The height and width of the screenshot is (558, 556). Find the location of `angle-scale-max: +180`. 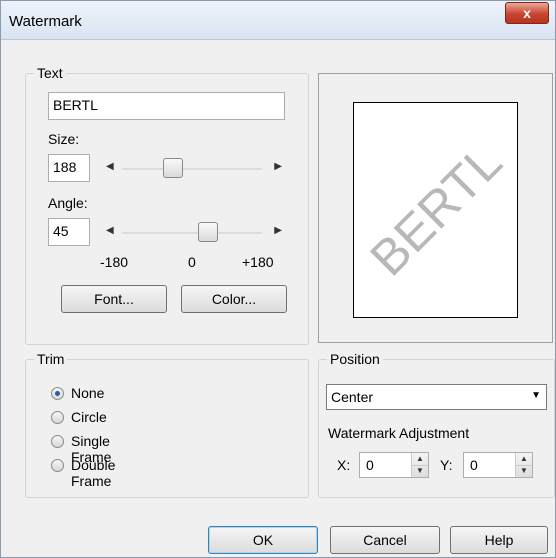

angle-scale-max: +180 is located at coordinates (258, 262).